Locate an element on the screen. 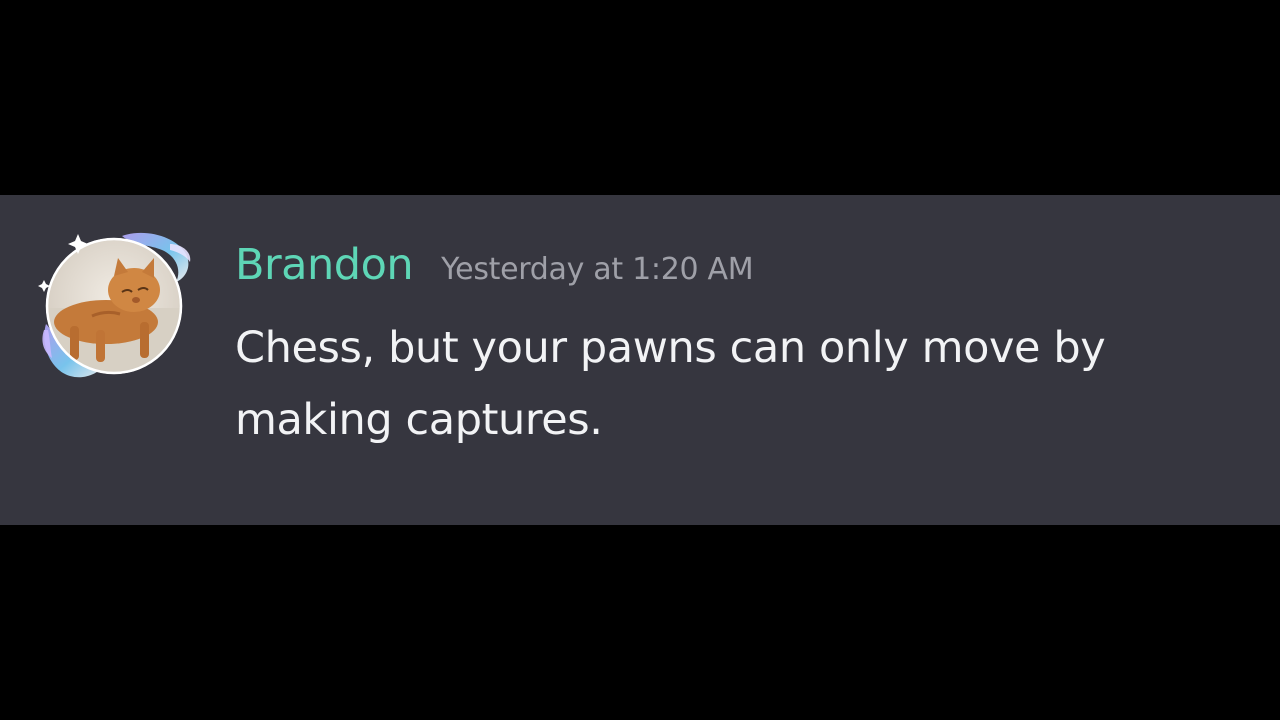 The height and width of the screenshot is (720, 1280). message-header: Brandon Yesterday at 1:20 AM is located at coordinates (494, 271).